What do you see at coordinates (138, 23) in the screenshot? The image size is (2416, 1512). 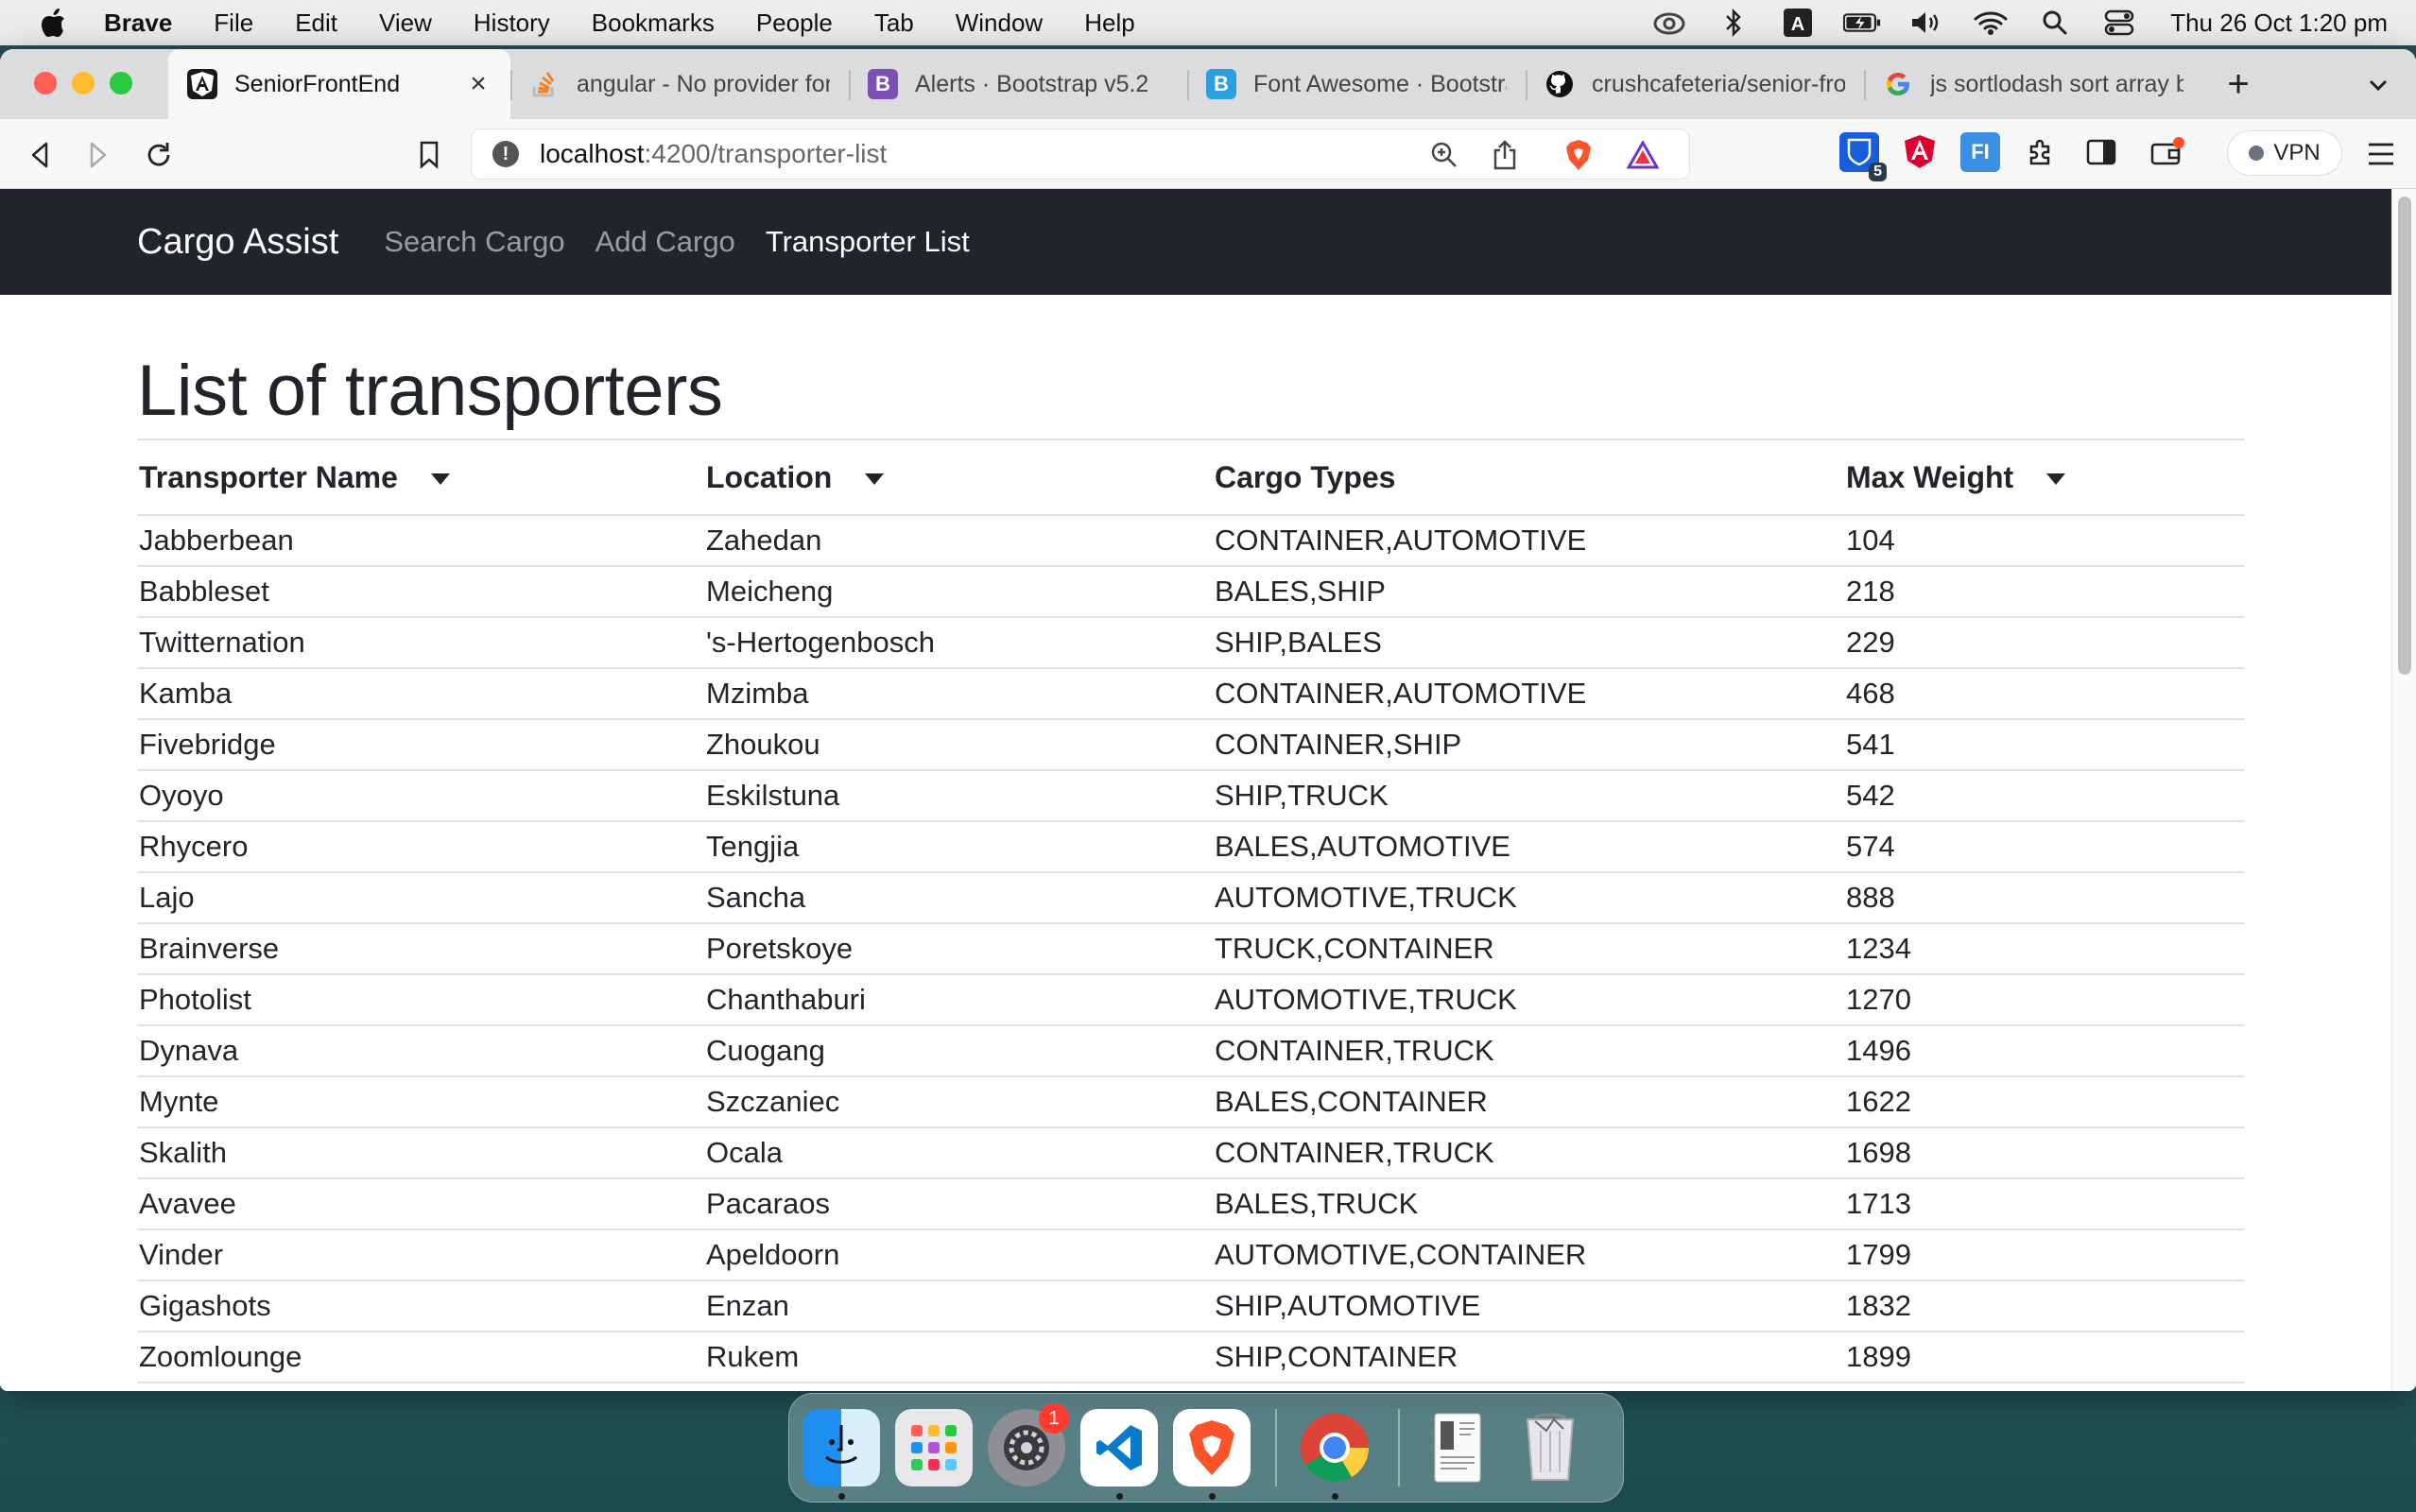 I see `menu-app-name: Brave` at bounding box center [138, 23].